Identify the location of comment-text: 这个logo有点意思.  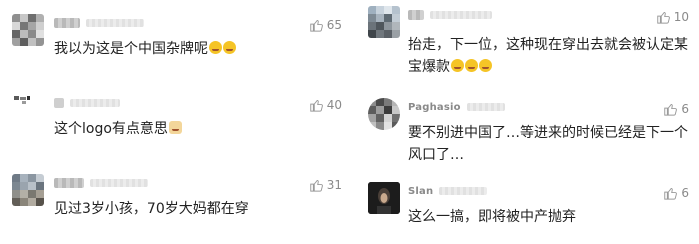
(118, 129).